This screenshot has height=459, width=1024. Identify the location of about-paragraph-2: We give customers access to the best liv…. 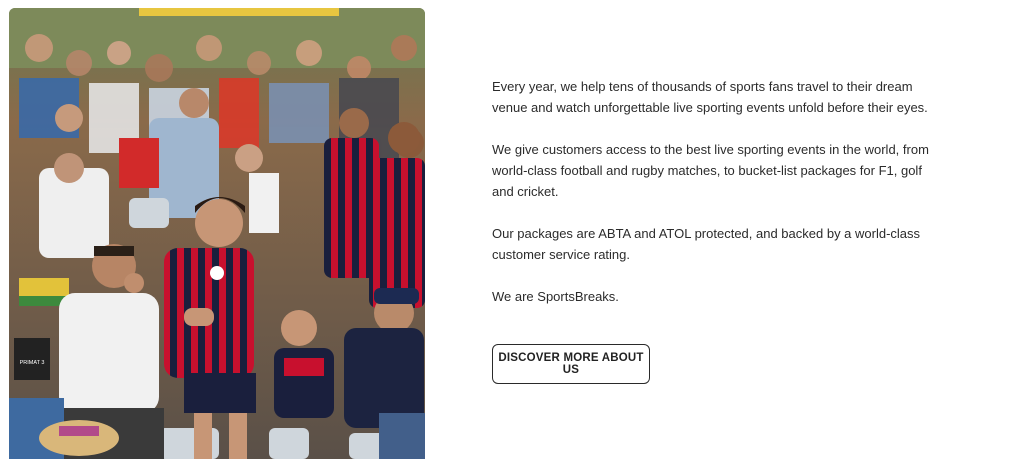
(710, 170).